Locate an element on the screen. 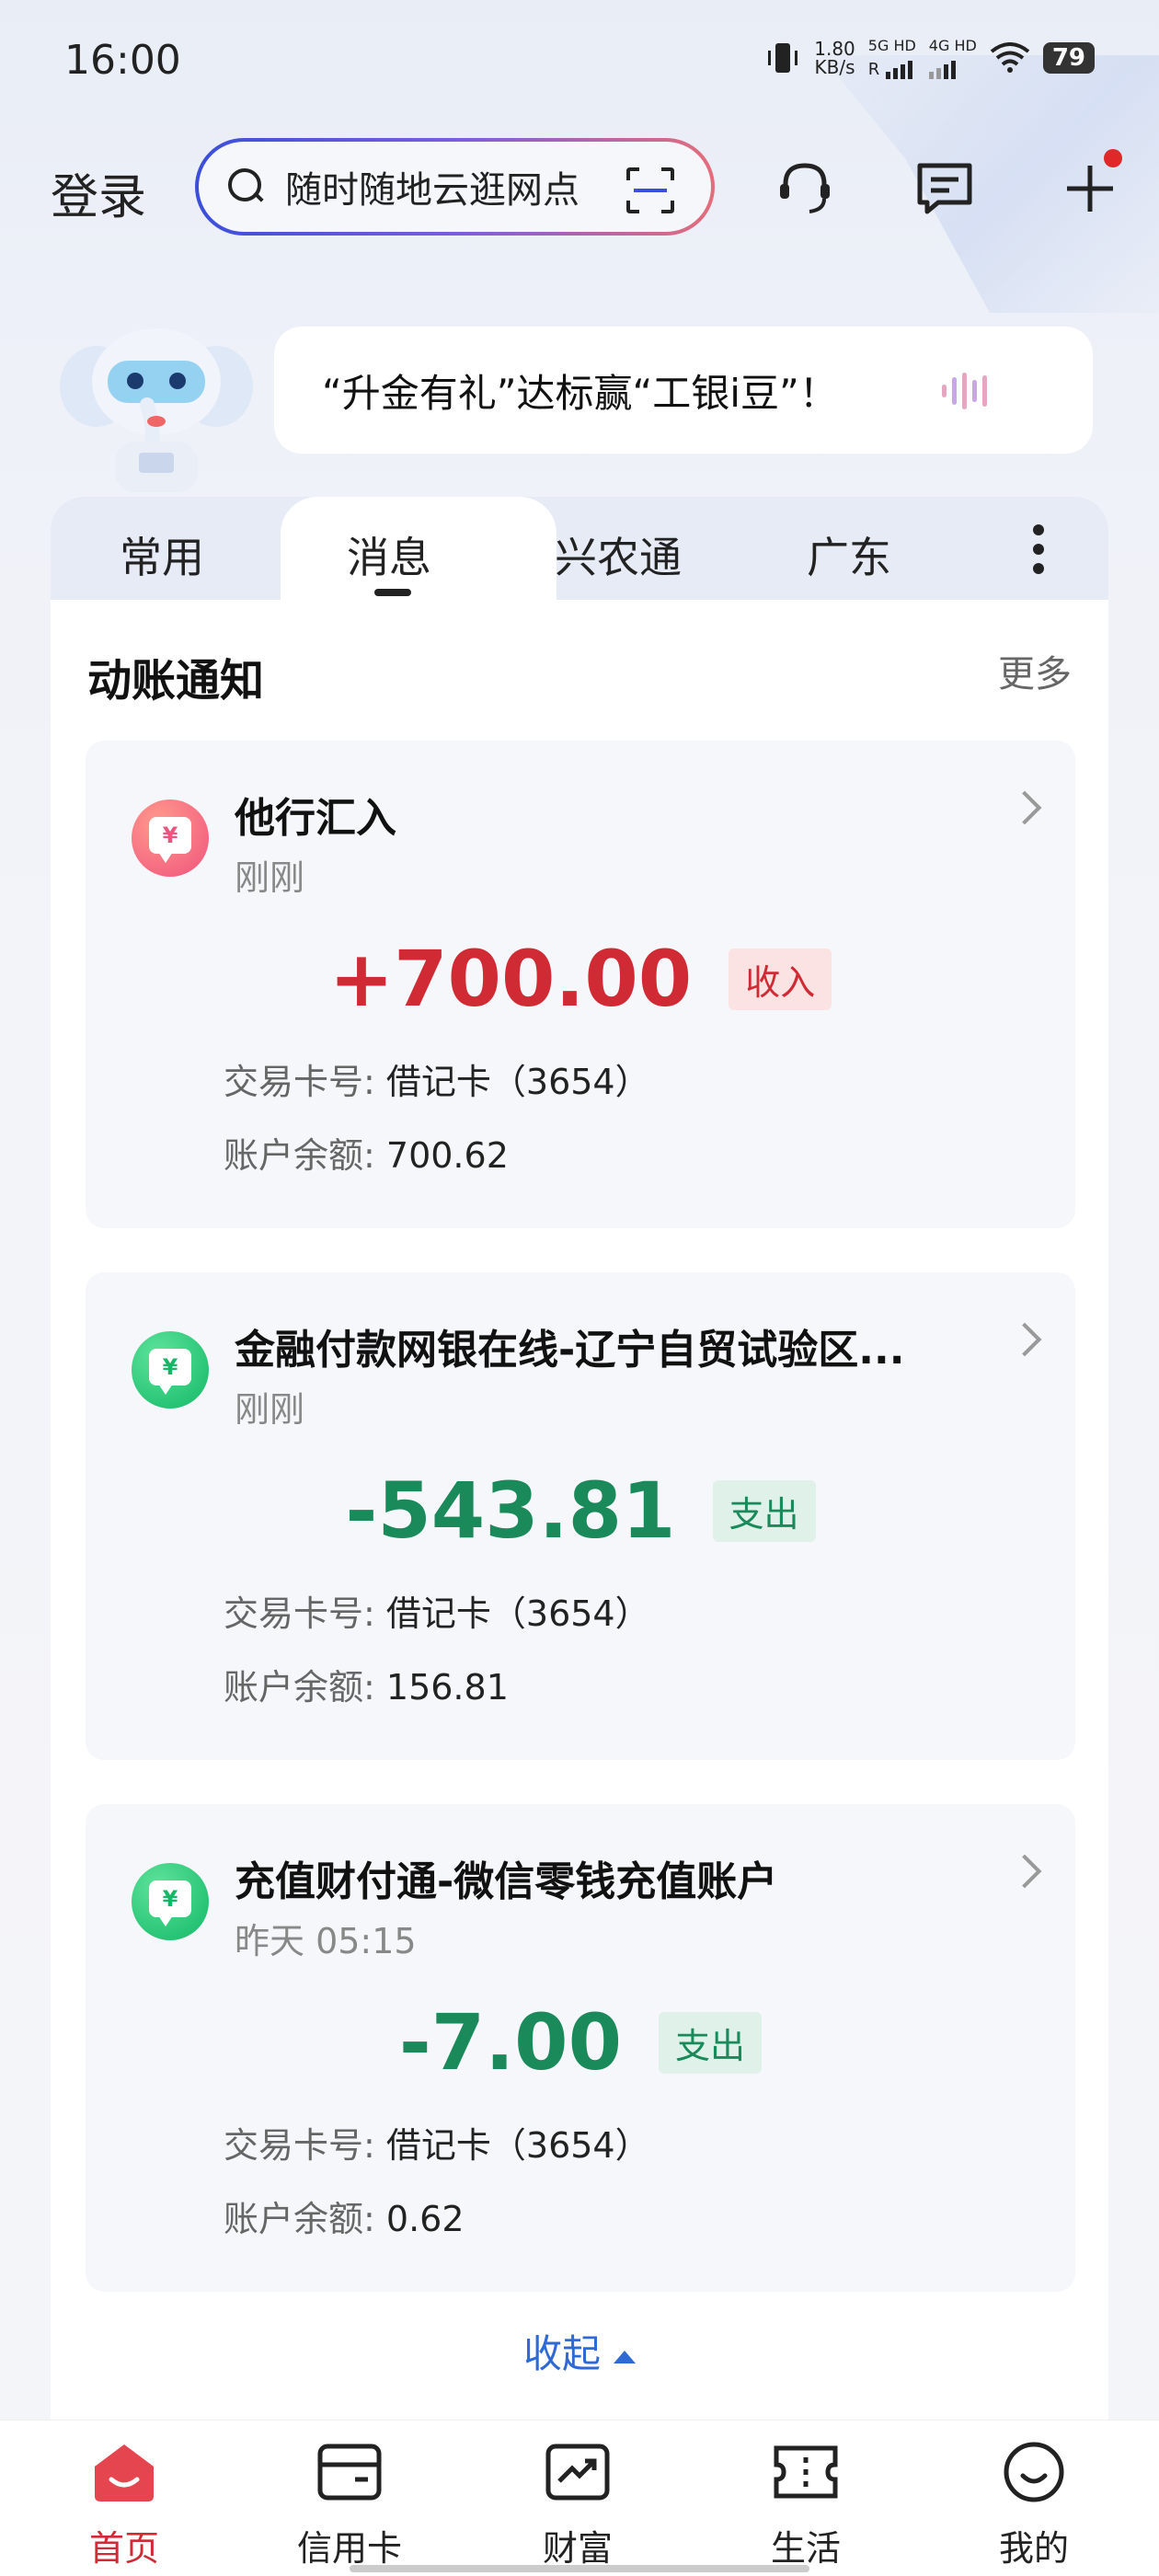 The image size is (1159, 2576). search-bar: 随时随地云逛网点 is located at coordinates (455, 187).